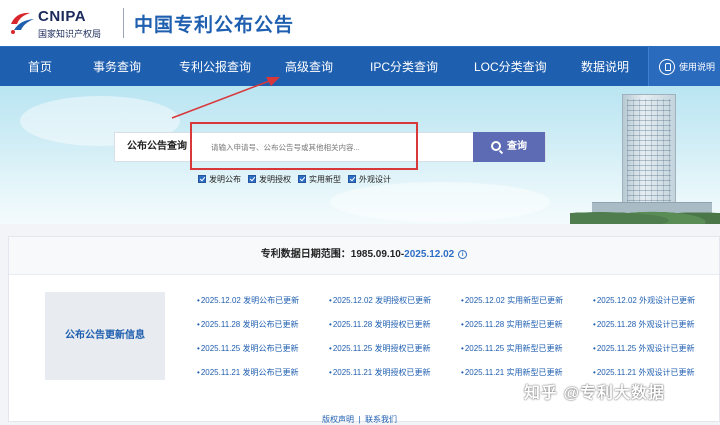 This screenshot has width=720, height=425. I want to click on cnipa-logo: CNIPA 国家知识产权局, so click(67, 24).